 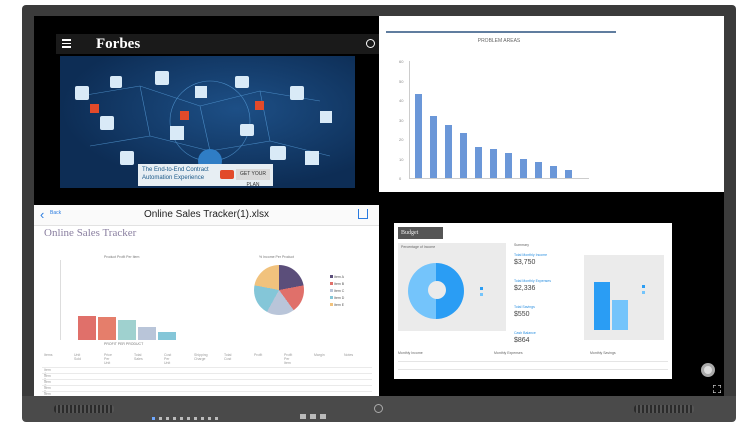 I want to click on table-column-header: Total Cost, so click(x=228, y=357).